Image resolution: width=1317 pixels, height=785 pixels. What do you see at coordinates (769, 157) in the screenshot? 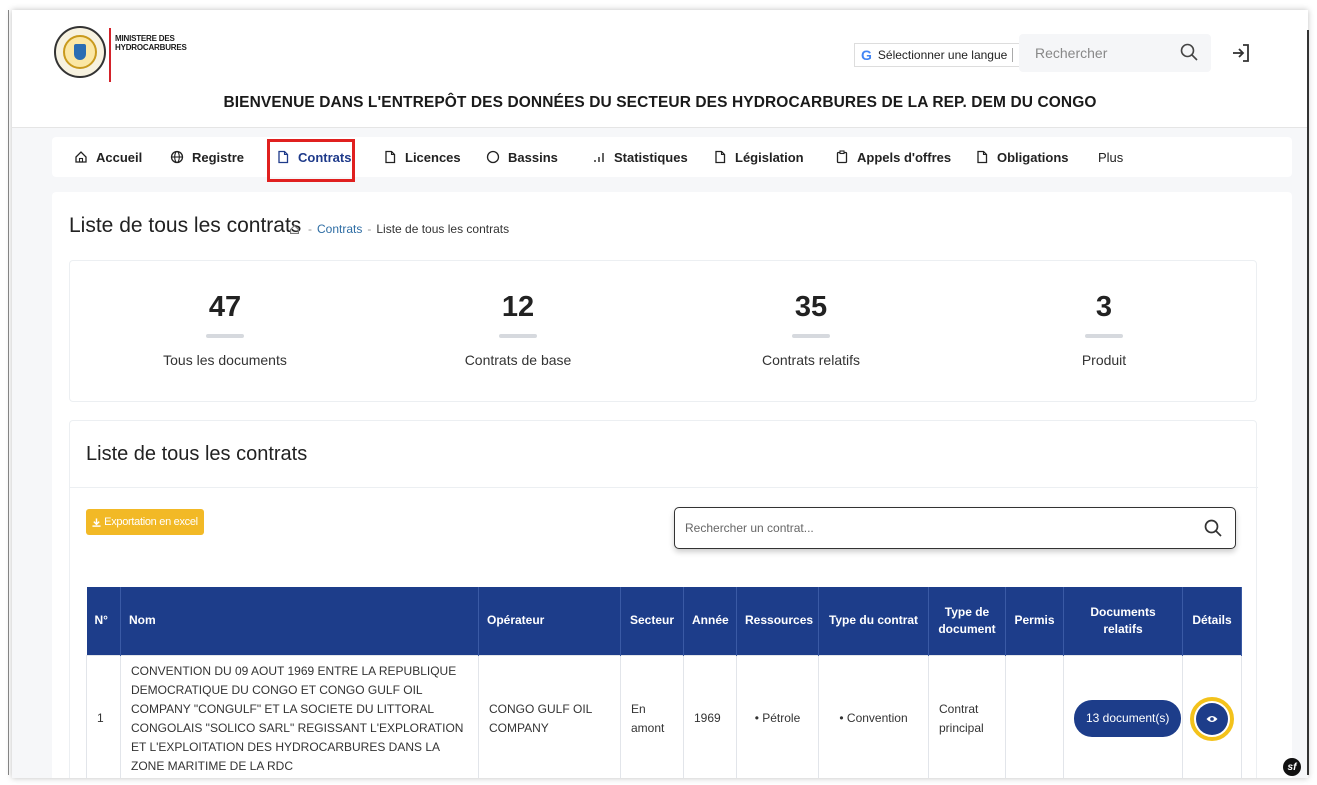
I see `nav-item-label: Législation` at bounding box center [769, 157].